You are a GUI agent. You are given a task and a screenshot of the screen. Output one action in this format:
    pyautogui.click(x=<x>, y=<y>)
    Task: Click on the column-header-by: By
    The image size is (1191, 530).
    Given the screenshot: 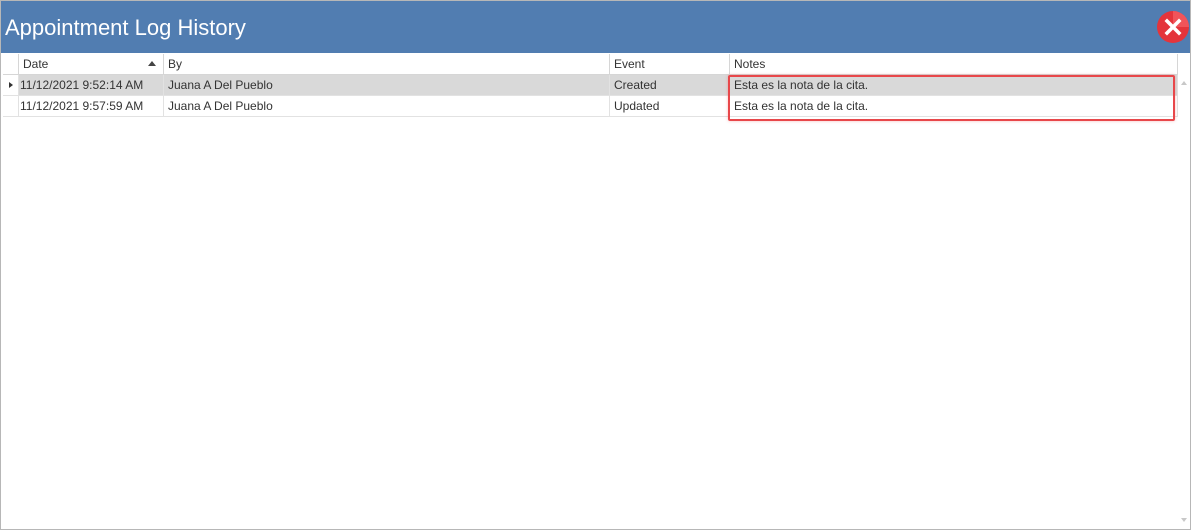 What is the action you would take?
    pyautogui.click(x=387, y=64)
    